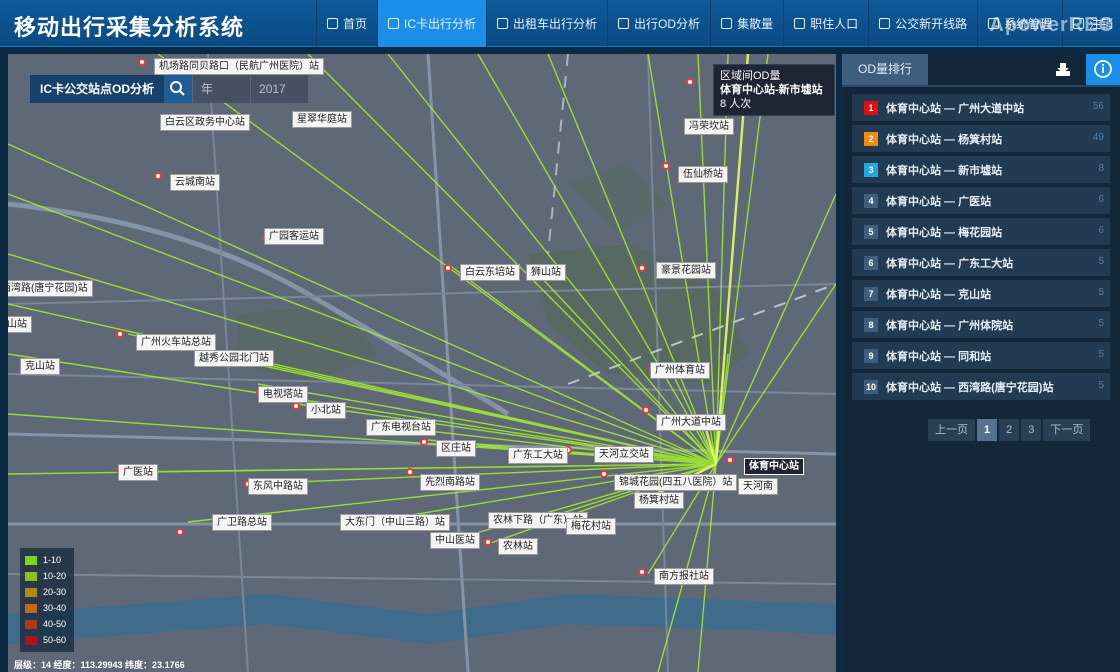  What do you see at coordinates (987, 430) in the screenshot?
I see `page-button: 1` at bounding box center [987, 430].